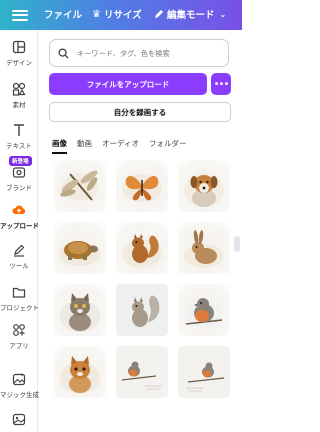 This screenshot has height=432, width=320. Describe the element at coordinates (19, 216) in the screenshot. I see `sidebar-item-uploads: アップロード` at that location.